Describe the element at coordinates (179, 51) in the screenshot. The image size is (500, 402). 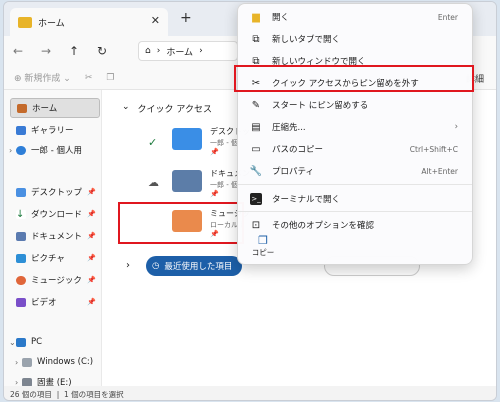
I see `breadcrumb-home: ホーム` at that location.